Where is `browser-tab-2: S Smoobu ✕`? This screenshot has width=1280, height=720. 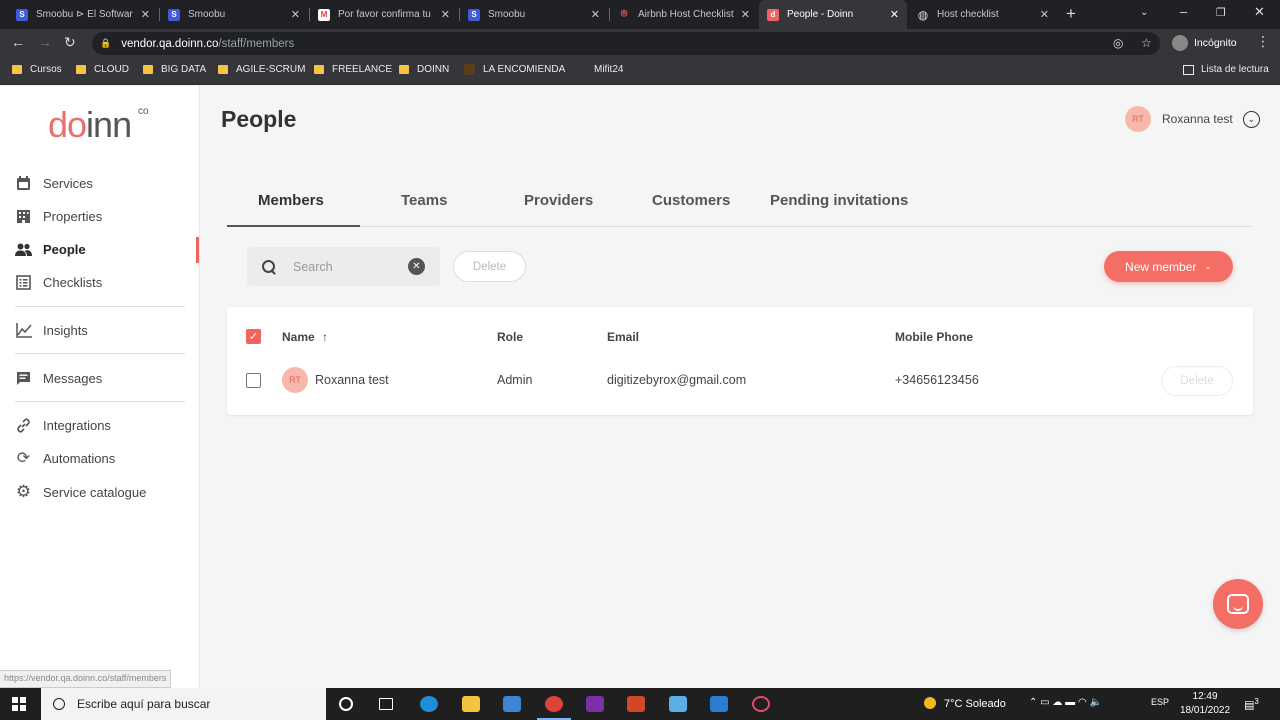
browser-tab-2: S Smoobu ✕ is located at coordinates (234, 14).